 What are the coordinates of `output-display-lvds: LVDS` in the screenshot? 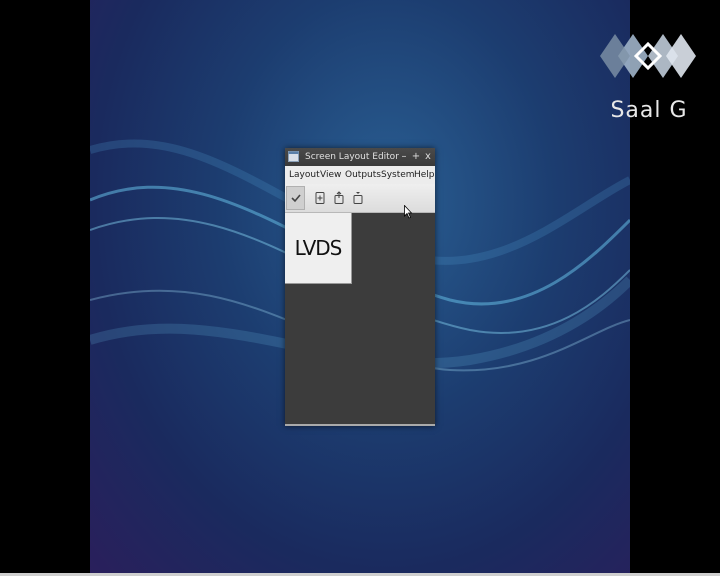 It's located at (318, 248).